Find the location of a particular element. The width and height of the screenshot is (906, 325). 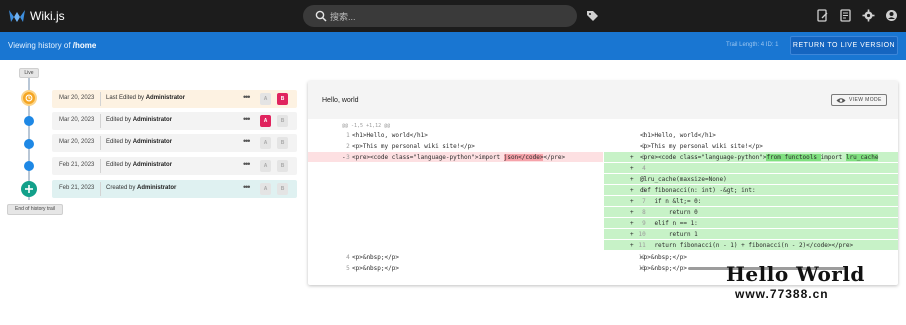

app-title: Wiki.js is located at coordinates (47, 16).